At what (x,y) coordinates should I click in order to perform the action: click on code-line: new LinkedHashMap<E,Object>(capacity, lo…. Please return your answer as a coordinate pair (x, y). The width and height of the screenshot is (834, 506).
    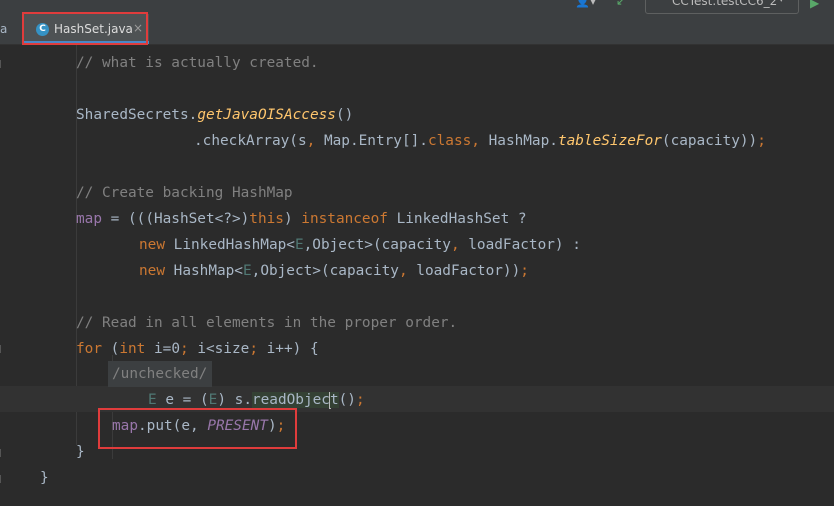
    Looking at the image, I should click on (360, 245).